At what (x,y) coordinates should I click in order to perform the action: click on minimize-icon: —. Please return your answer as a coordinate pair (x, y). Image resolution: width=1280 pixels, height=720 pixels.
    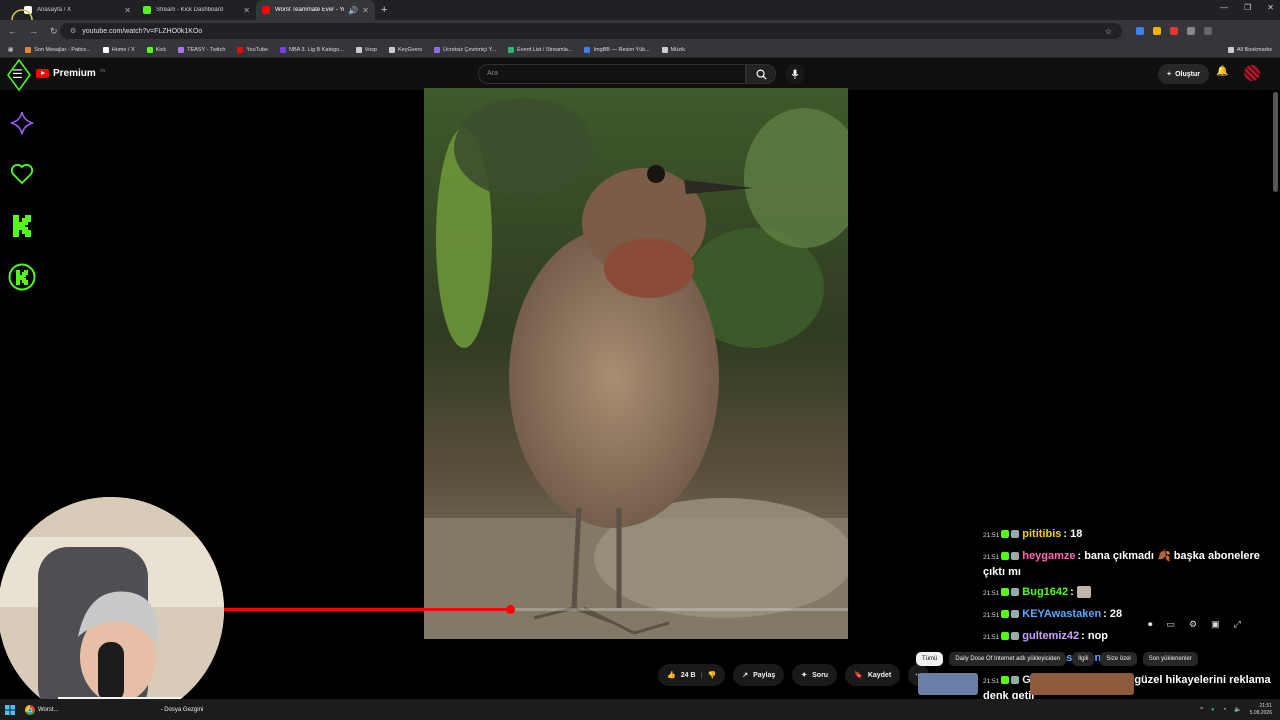
    Looking at the image, I should click on (1224, 7).